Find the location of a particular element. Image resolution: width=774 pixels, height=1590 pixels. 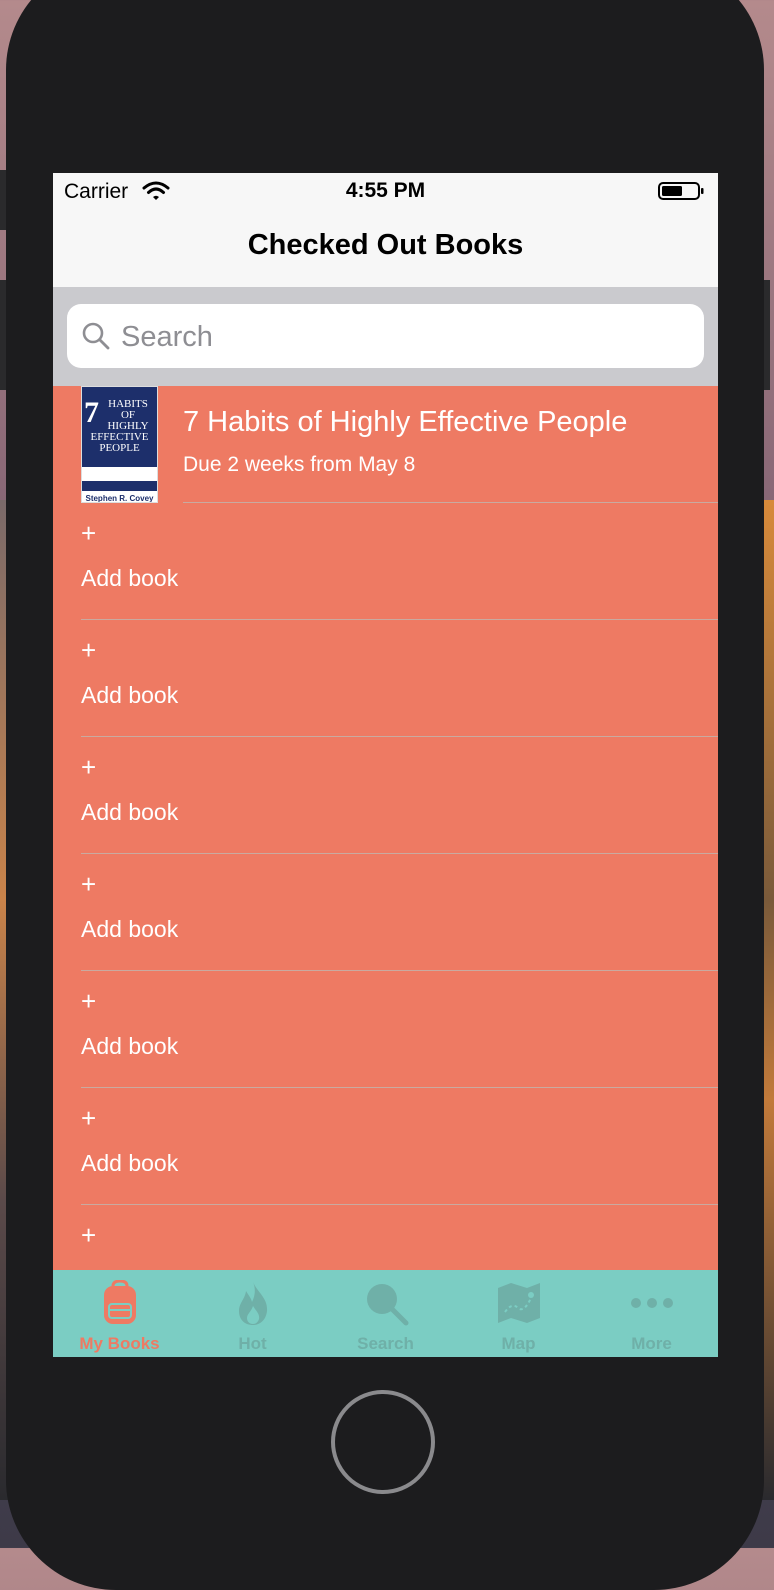

home-button is located at coordinates (383, 1442).